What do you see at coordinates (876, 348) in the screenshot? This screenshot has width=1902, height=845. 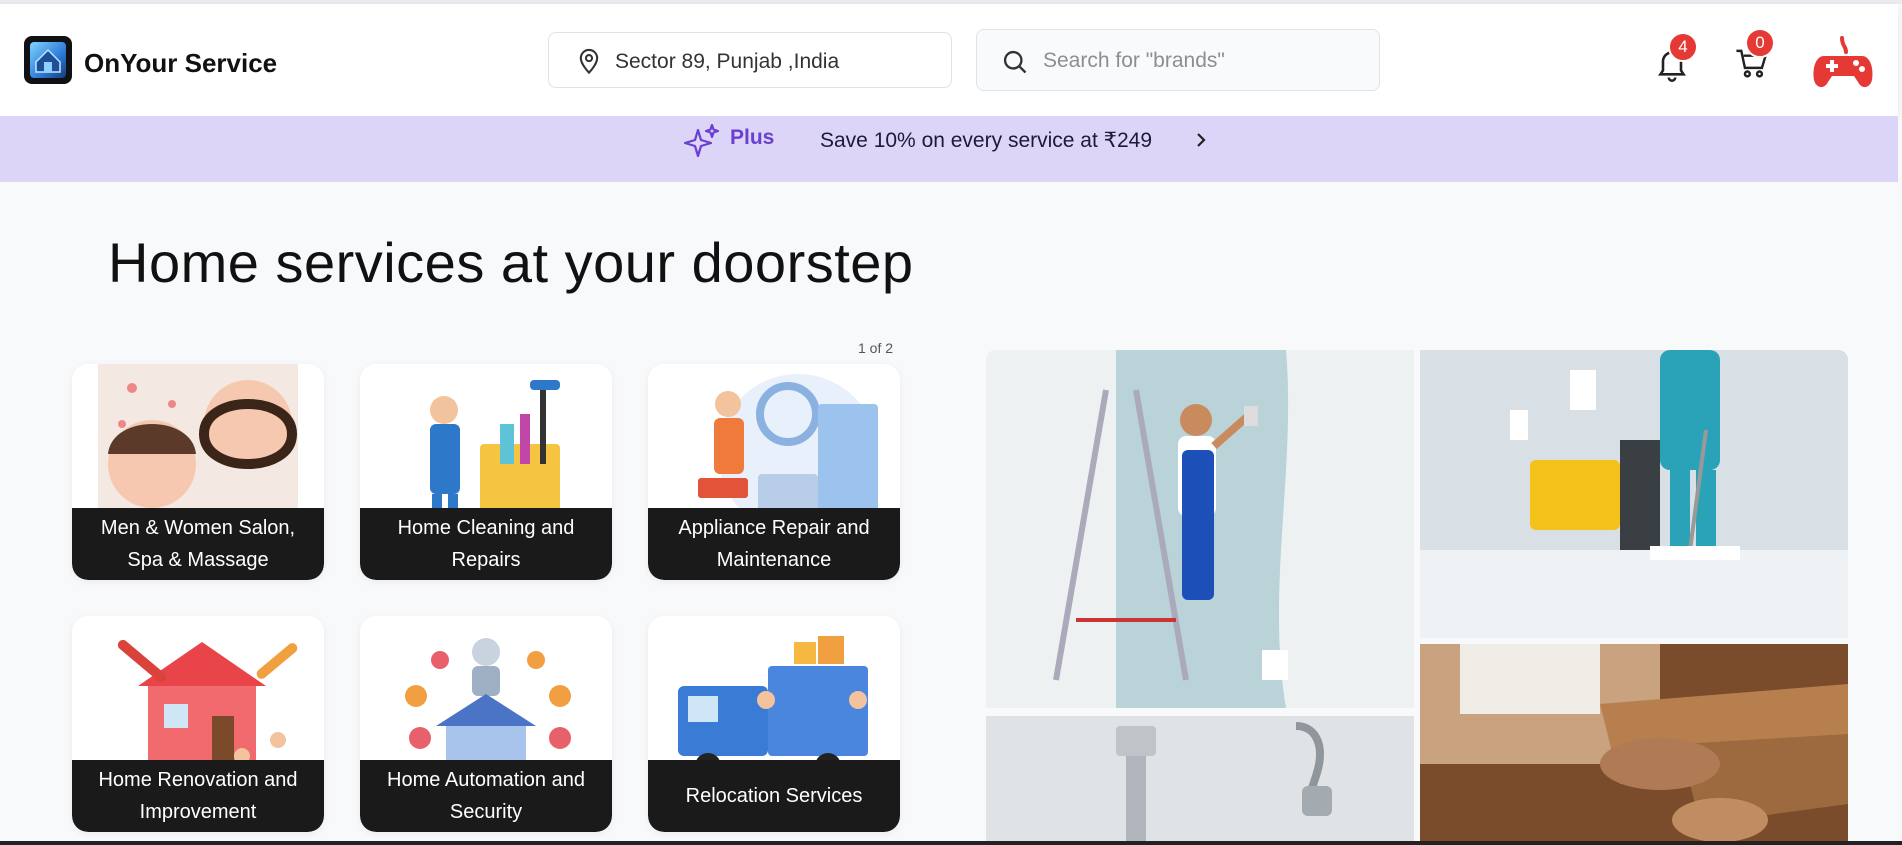 I see `carousel-pager: 1 of 2` at bounding box center [876, 348].